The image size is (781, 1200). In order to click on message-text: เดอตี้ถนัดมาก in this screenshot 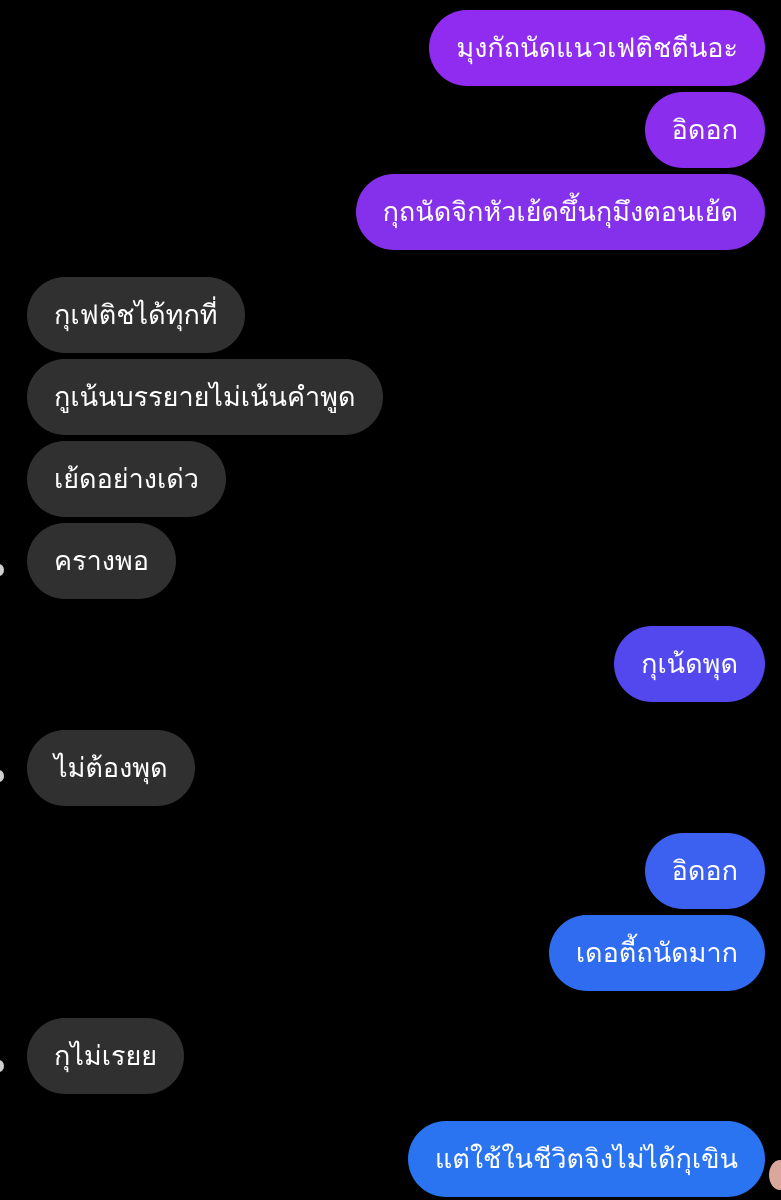, I will do `click(656, 953)`.